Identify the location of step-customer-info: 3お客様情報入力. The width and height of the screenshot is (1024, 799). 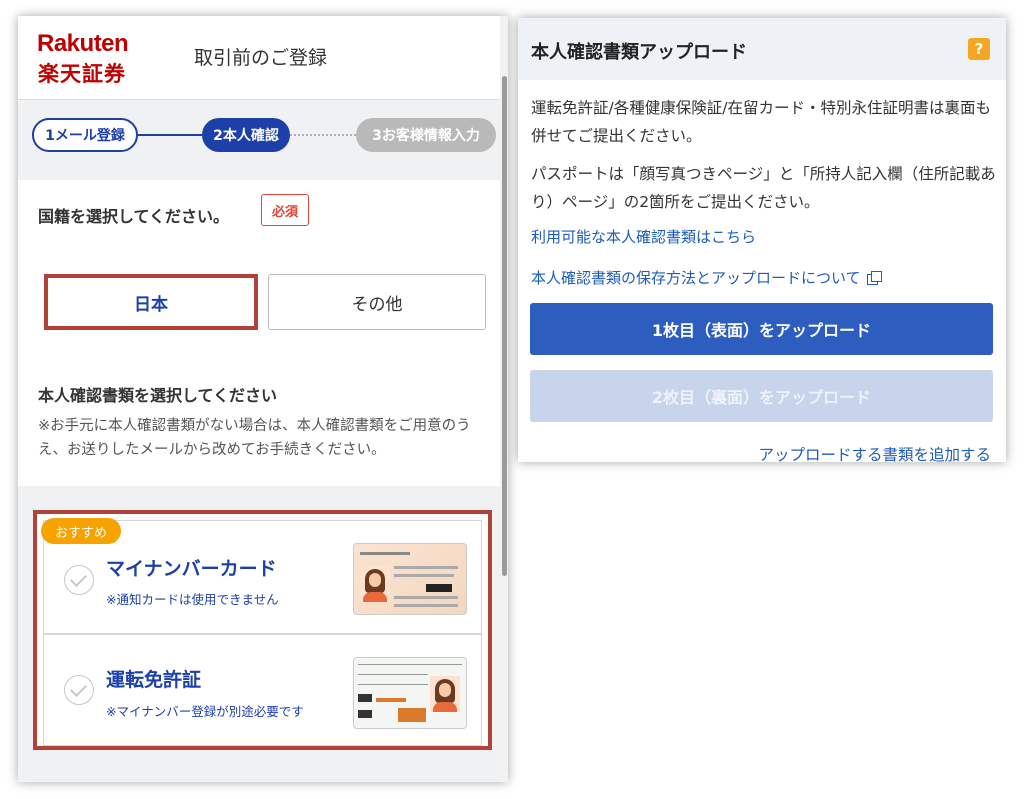
(426, 135).